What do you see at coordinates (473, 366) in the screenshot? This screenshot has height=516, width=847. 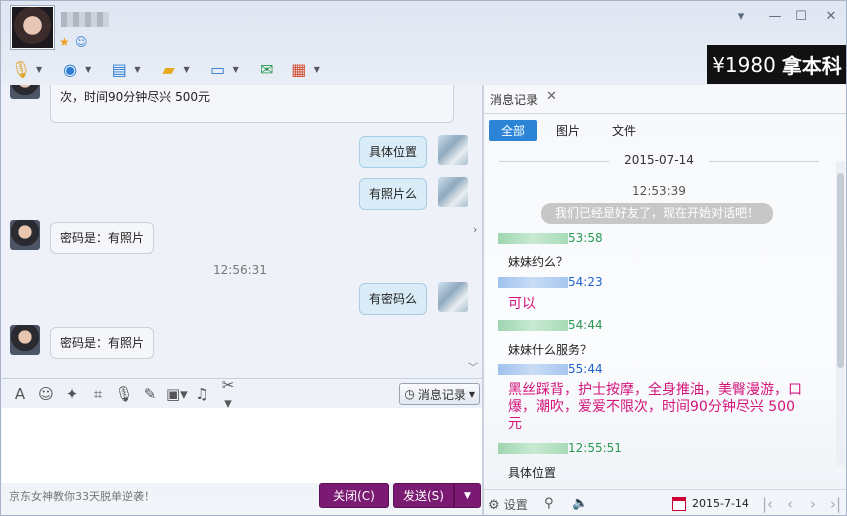 I see `scroll-down-icon: ﹀` at bounding box center [473, 366].